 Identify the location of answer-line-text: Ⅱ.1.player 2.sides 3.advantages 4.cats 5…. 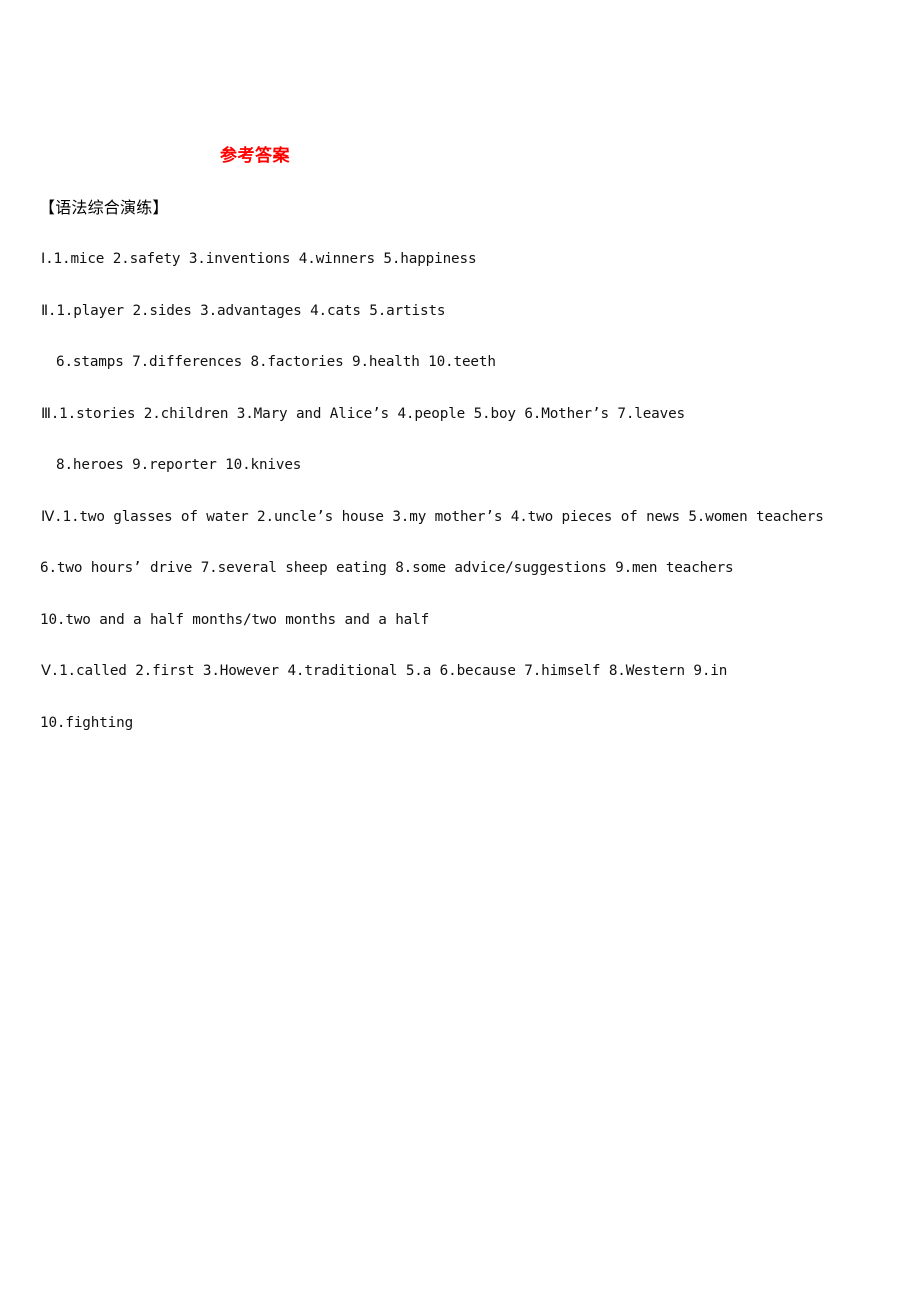
(243, 310).